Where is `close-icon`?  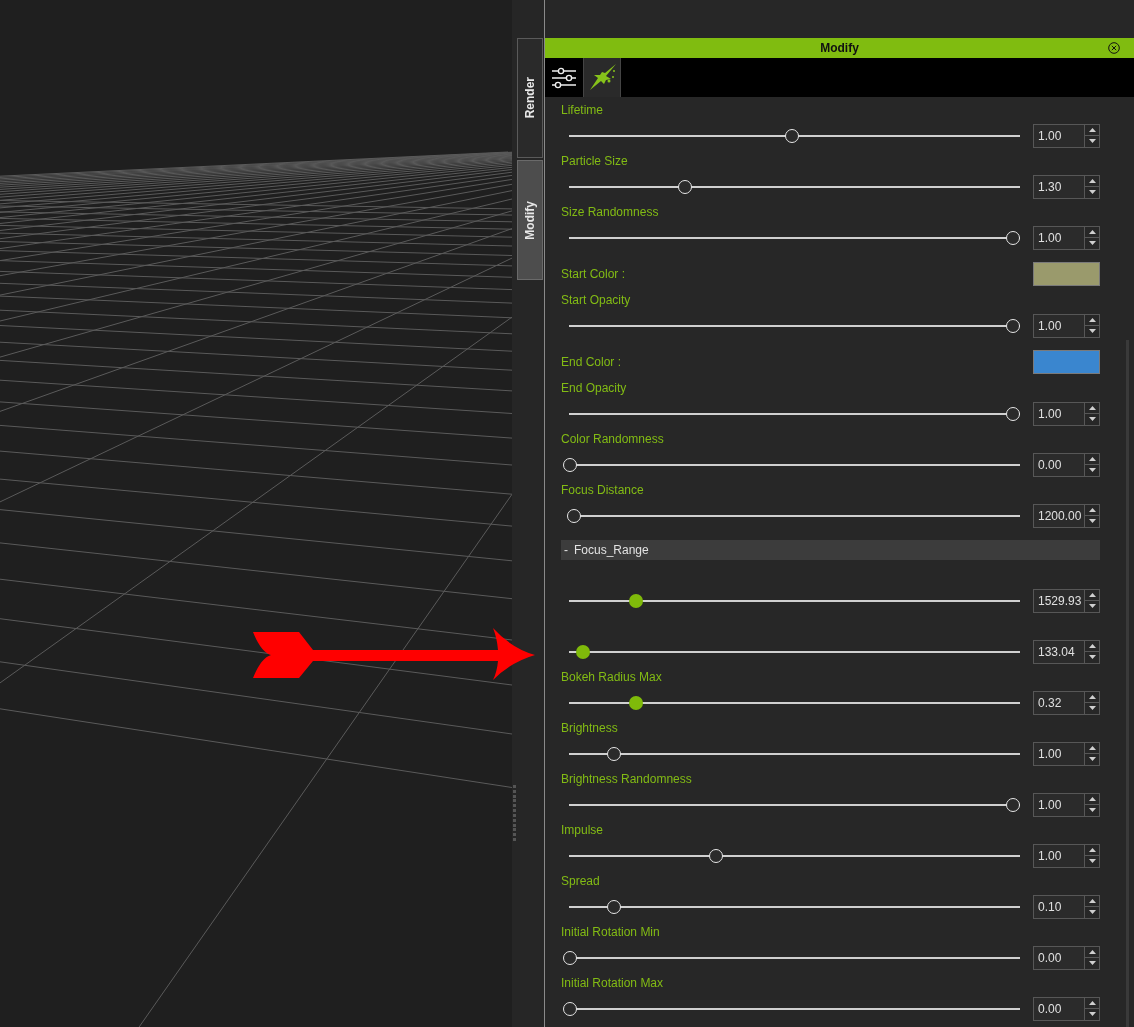 close-icon is located at coordinates (1114, 48).